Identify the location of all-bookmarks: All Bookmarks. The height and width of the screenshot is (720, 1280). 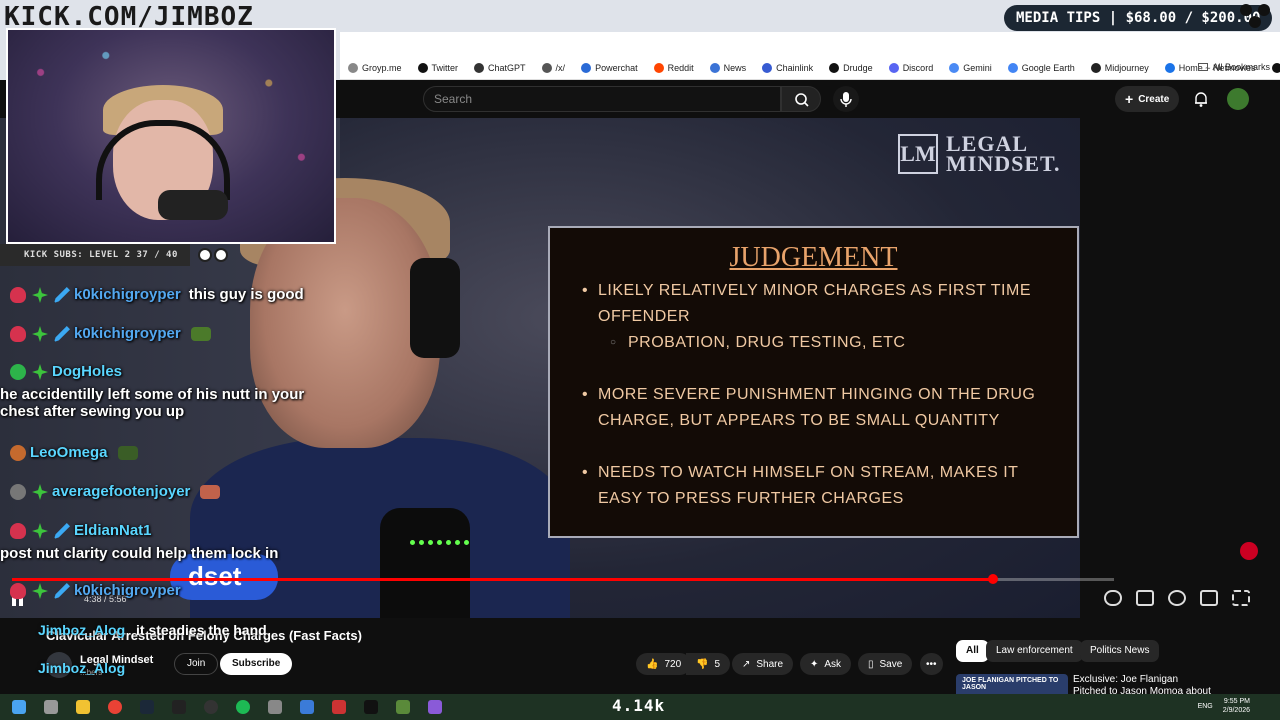
(1234, 67).